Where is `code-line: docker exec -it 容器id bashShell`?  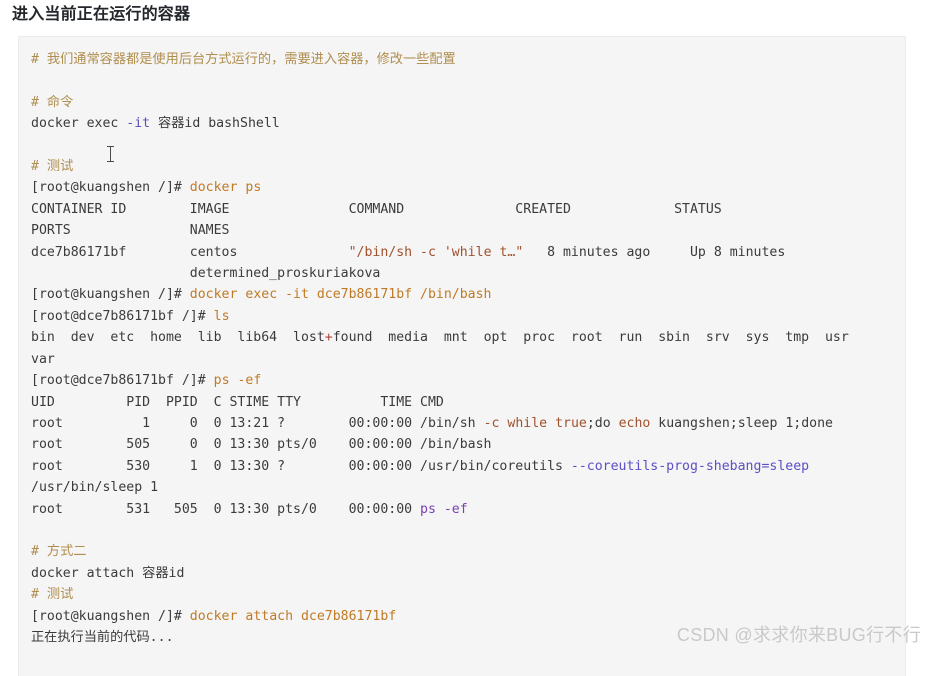 code-line: docker exec -it 容器id bashShell is located at coordinates (468, 123).